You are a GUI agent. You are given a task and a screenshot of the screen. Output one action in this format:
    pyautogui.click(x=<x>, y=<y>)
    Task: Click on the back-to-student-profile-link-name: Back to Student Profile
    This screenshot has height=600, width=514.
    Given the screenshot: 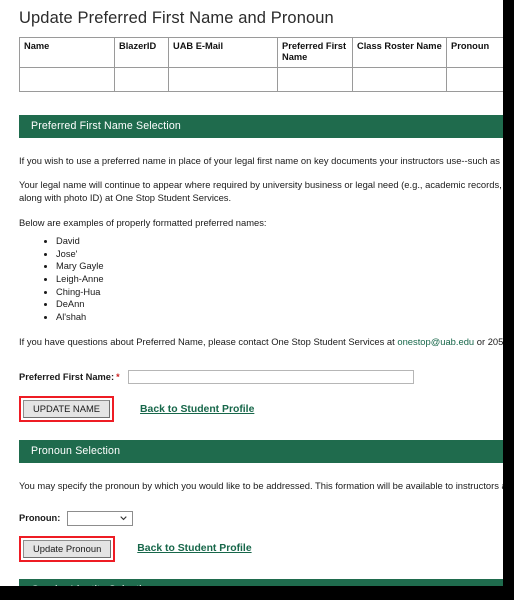 What is the action you would take?
    pyautogui.click(x=197, y=409)
    